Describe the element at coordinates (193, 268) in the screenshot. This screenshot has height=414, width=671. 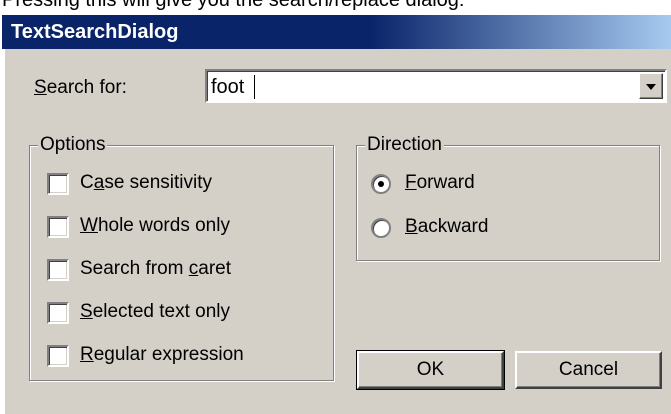
I see `search-from-caret-mnemonic: c` at that location.